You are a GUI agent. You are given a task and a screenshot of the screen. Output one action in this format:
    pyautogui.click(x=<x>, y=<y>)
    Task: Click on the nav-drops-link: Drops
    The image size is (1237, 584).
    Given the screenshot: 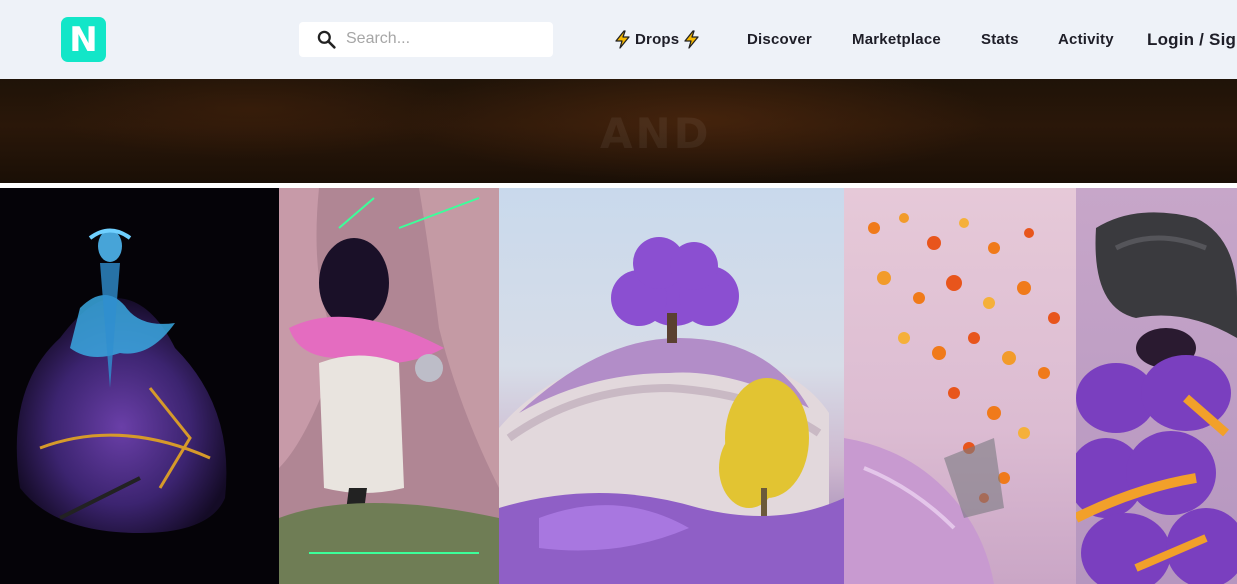 What is the action you would take?
    pyautogui.click(x=657, y=39)
    